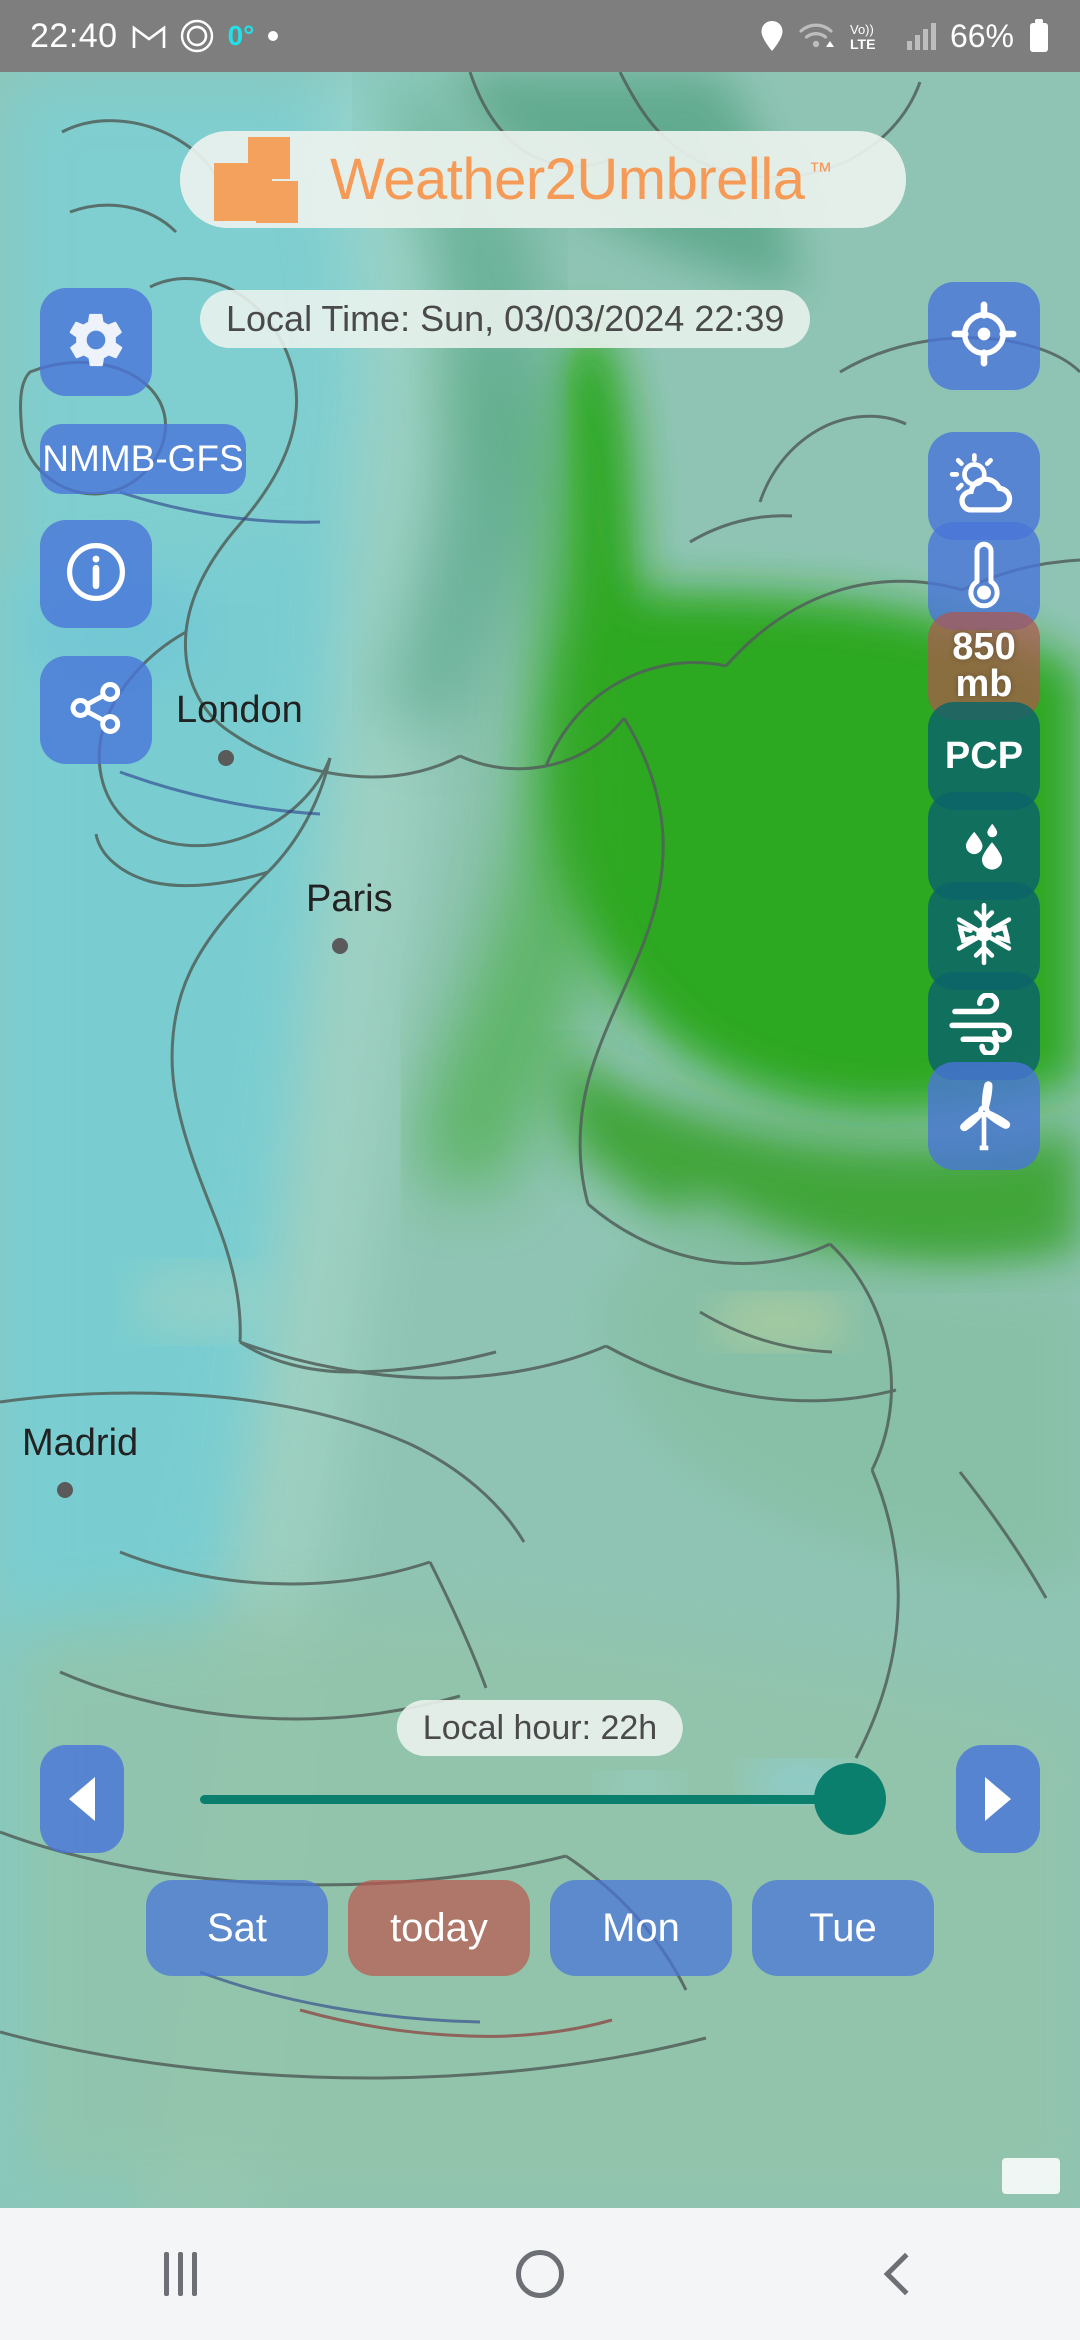  Describe the element at coordinates (241, 35) in the screenshot. I see `status-temperature: 0°` at that location.